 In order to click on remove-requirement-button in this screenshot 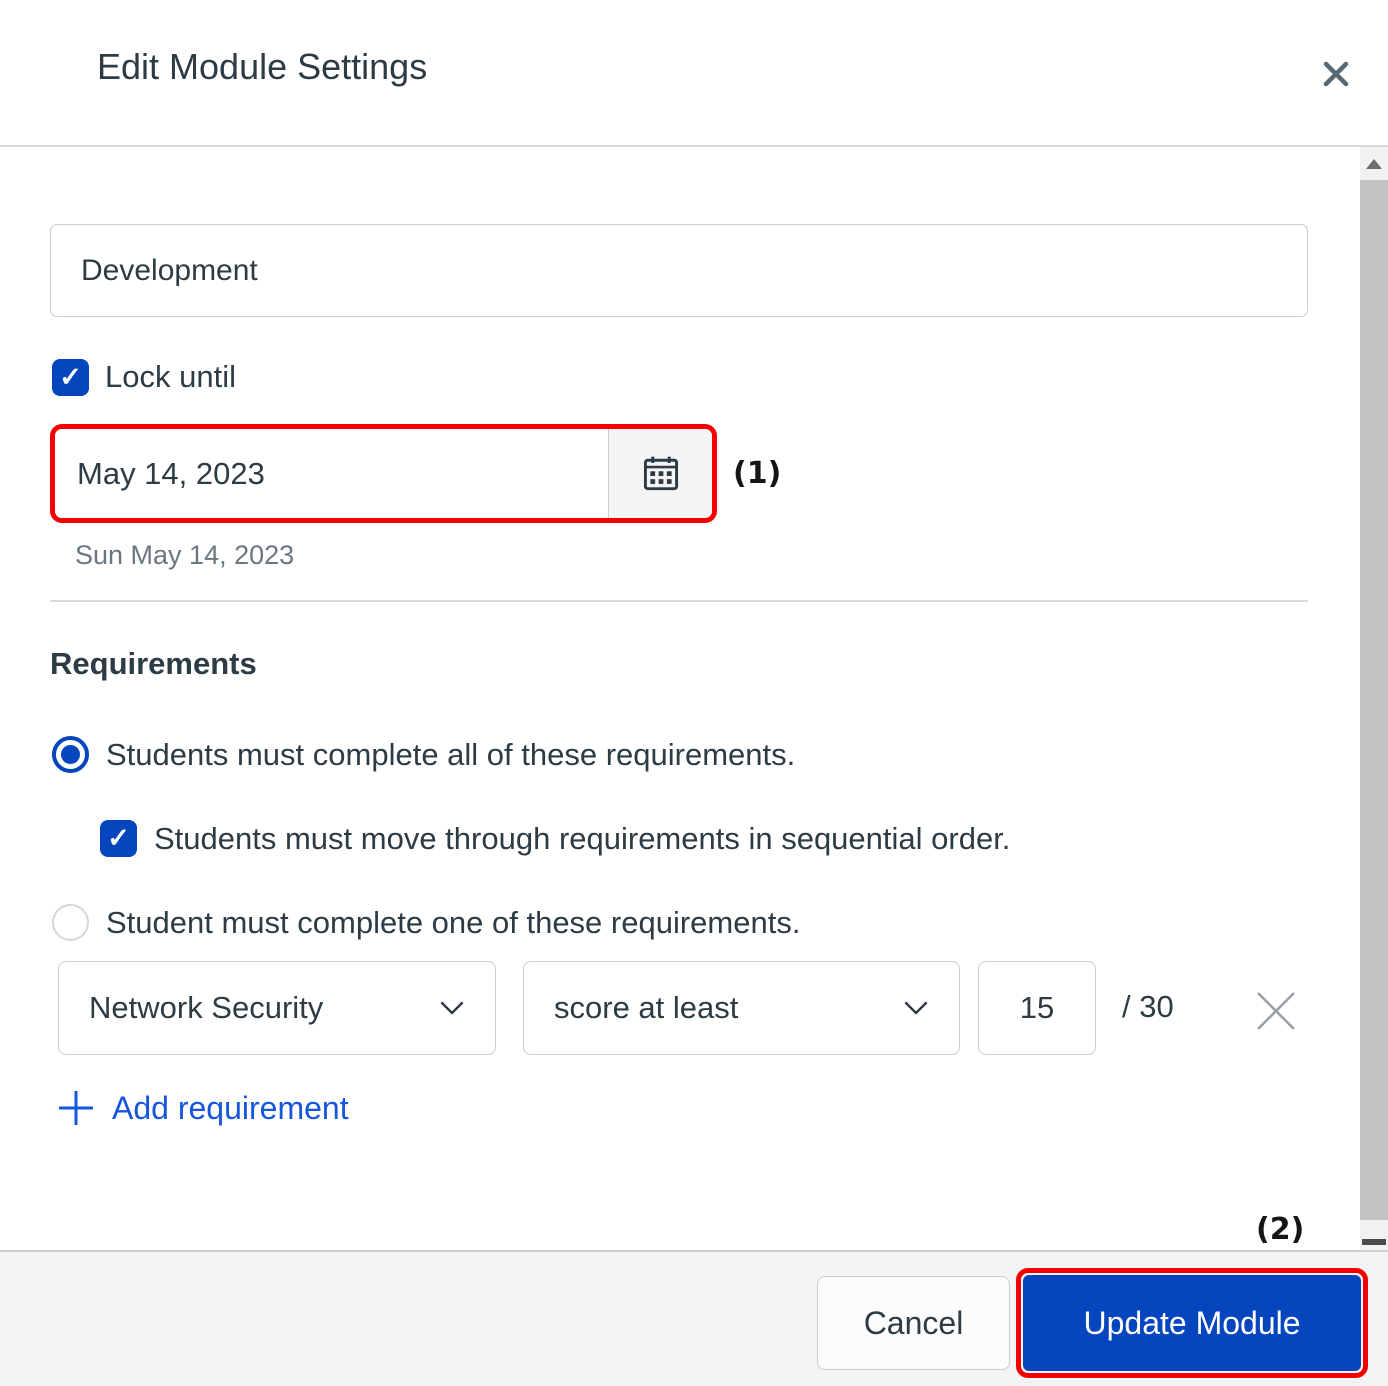, I will do `click(1276, 1011)`.